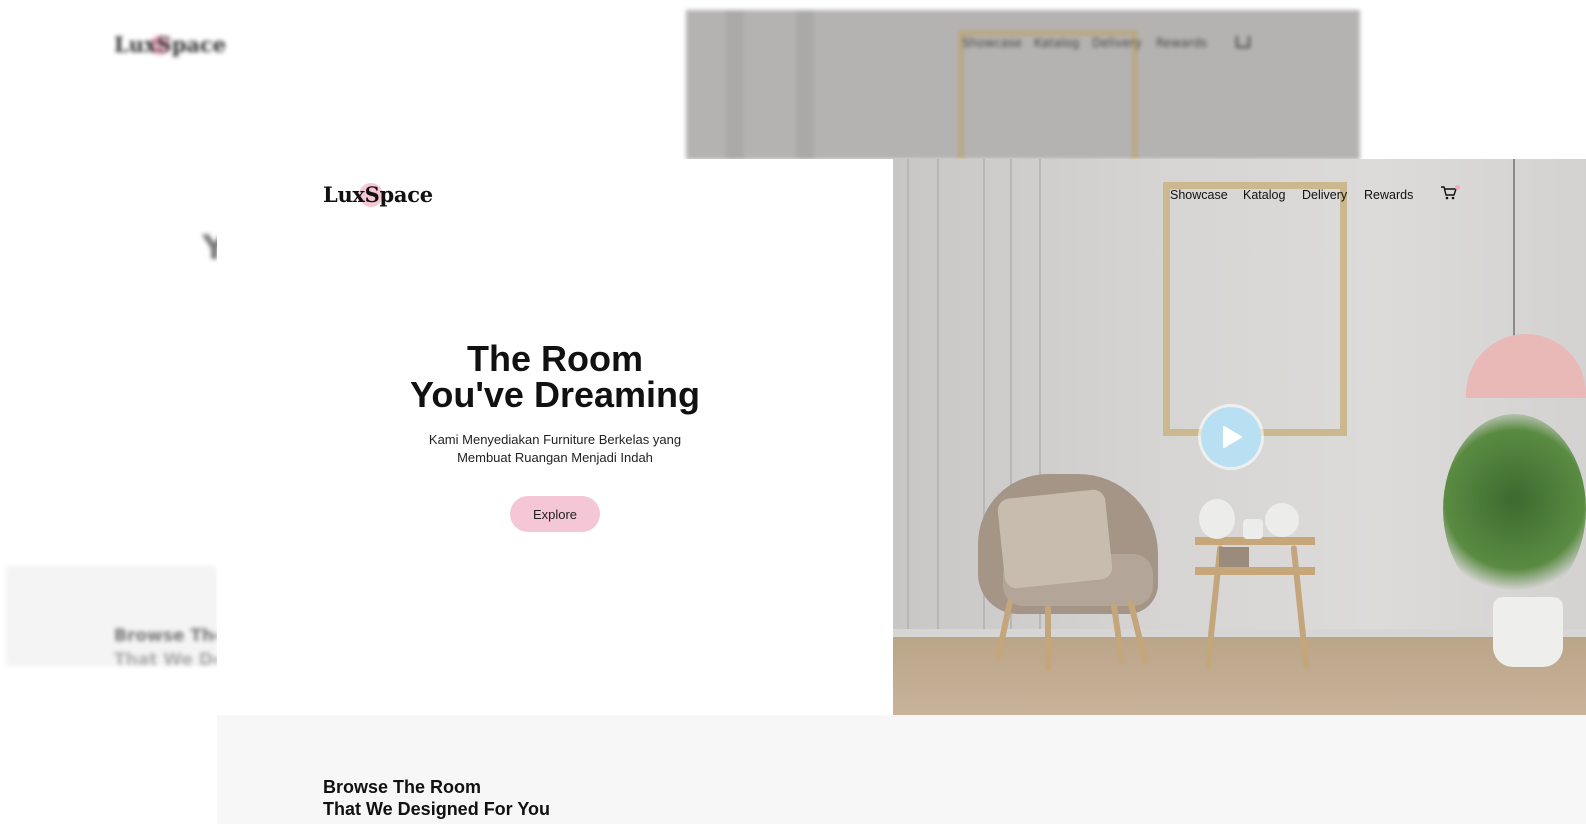 The width and height of the screenshot is (1586, 824). I want to click on play-video-button, so click(1231, 437).